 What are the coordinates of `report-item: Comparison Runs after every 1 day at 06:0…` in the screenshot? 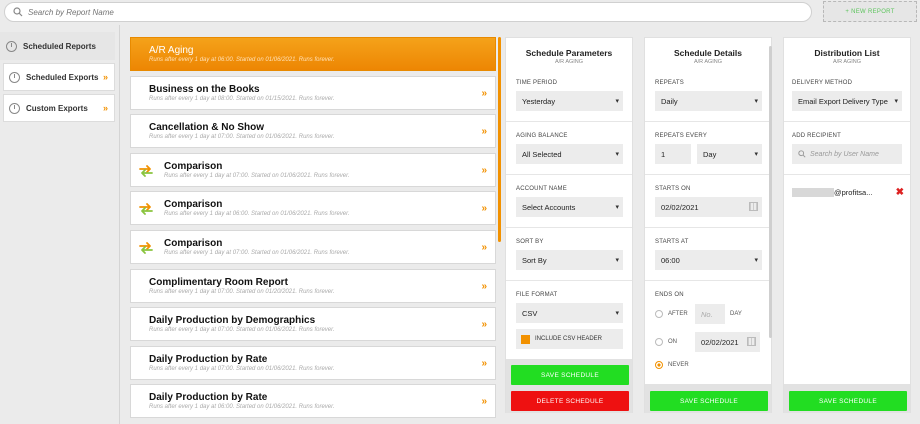 It's located at (313, 208).